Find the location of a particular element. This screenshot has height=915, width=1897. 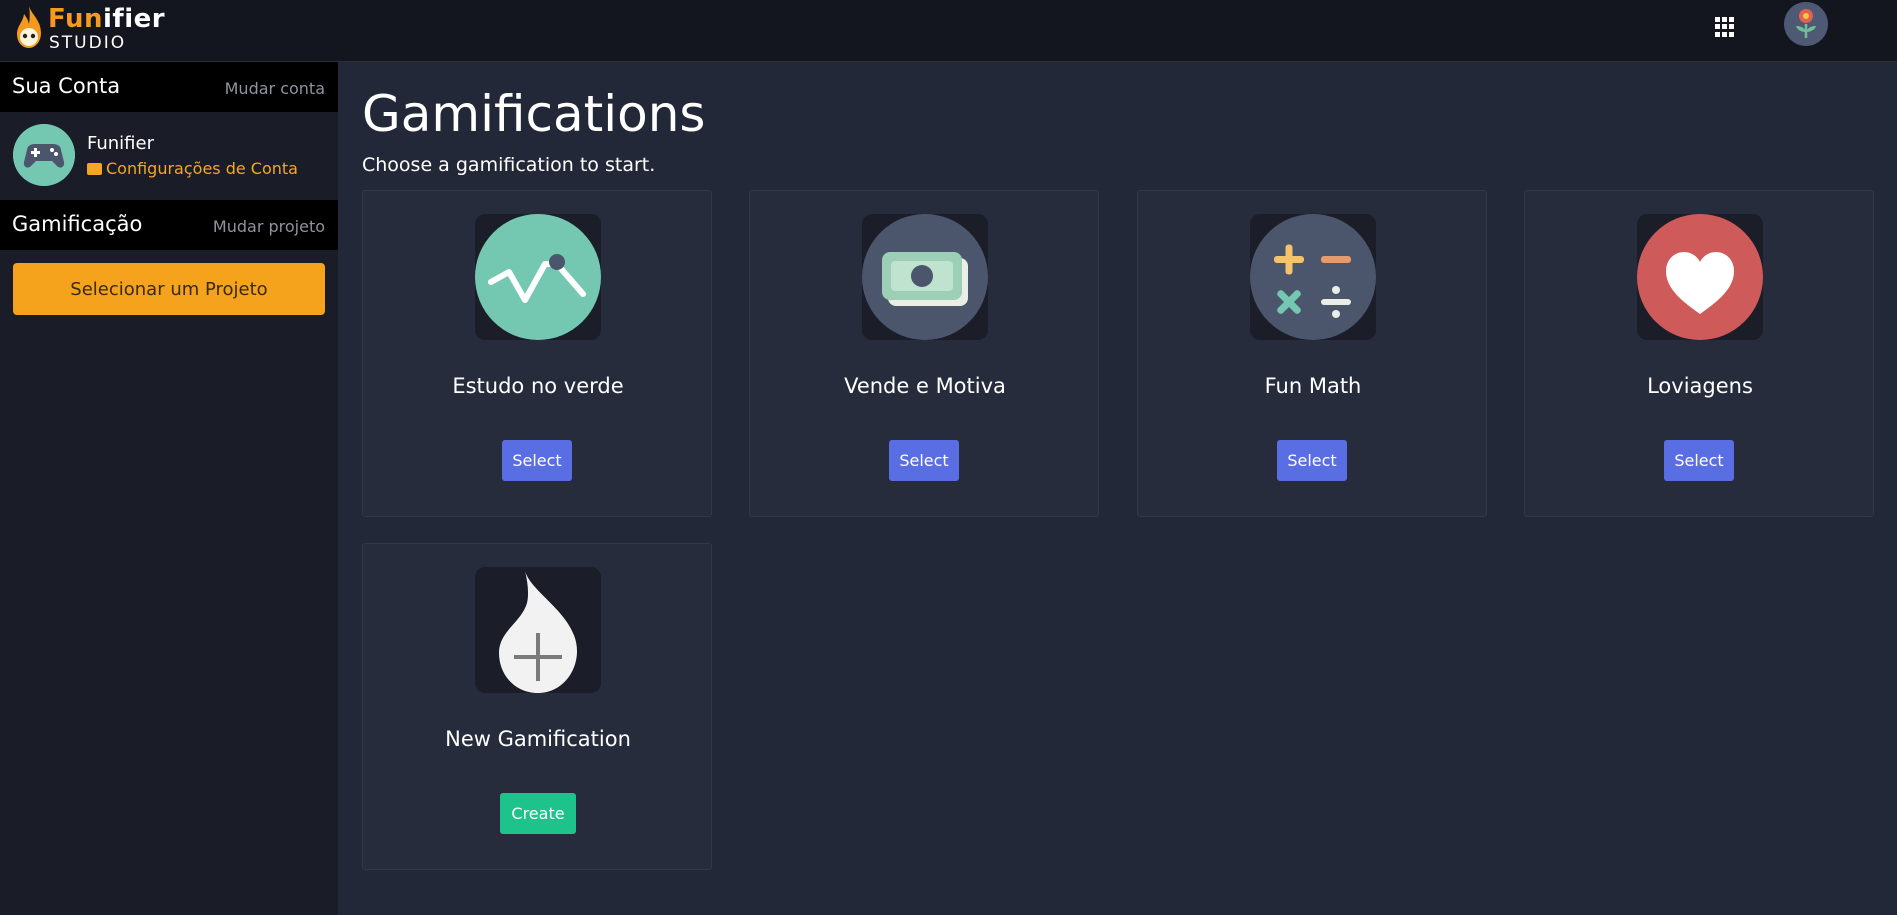

logo-brand-part1: Fun is located at coordinates (75, 19).